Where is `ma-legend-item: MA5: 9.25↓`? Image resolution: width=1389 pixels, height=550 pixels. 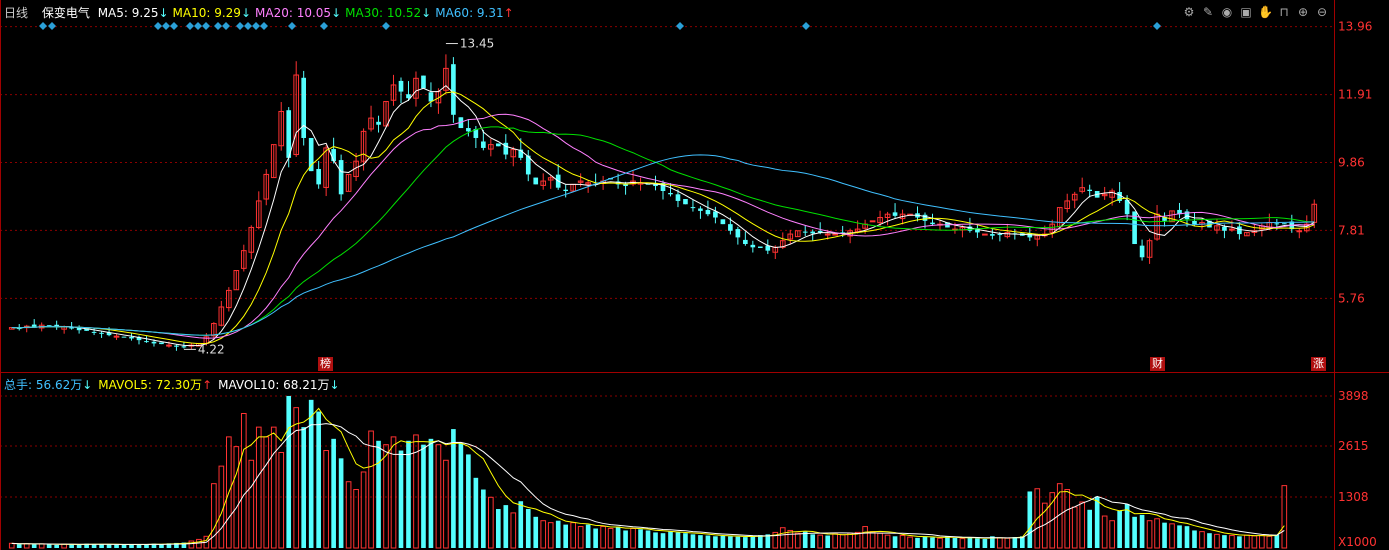 ma-legend-item: MA5: 9.25↓ is located at coordinates (133, 13).